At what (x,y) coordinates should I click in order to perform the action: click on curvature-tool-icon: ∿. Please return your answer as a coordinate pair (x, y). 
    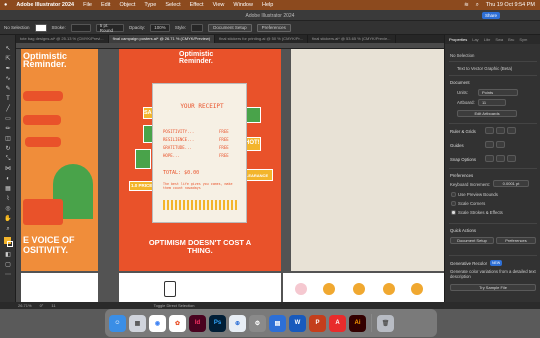
    Looking at the image, I should click on (8, 79).